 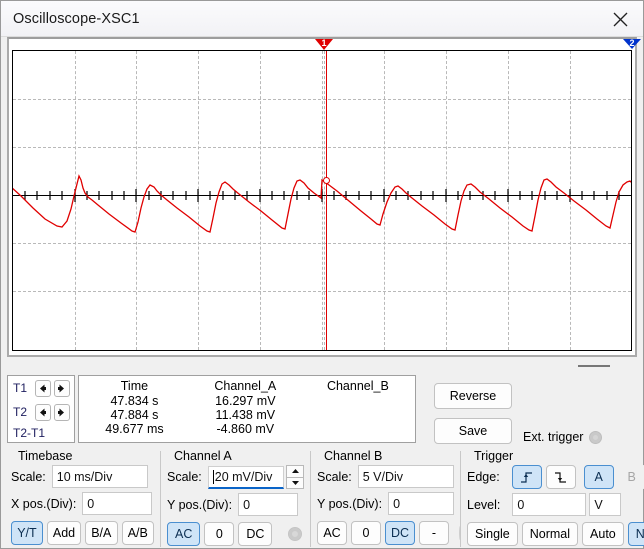 I want to click on cursor-t1-left-button, so click(x=42, y=388).